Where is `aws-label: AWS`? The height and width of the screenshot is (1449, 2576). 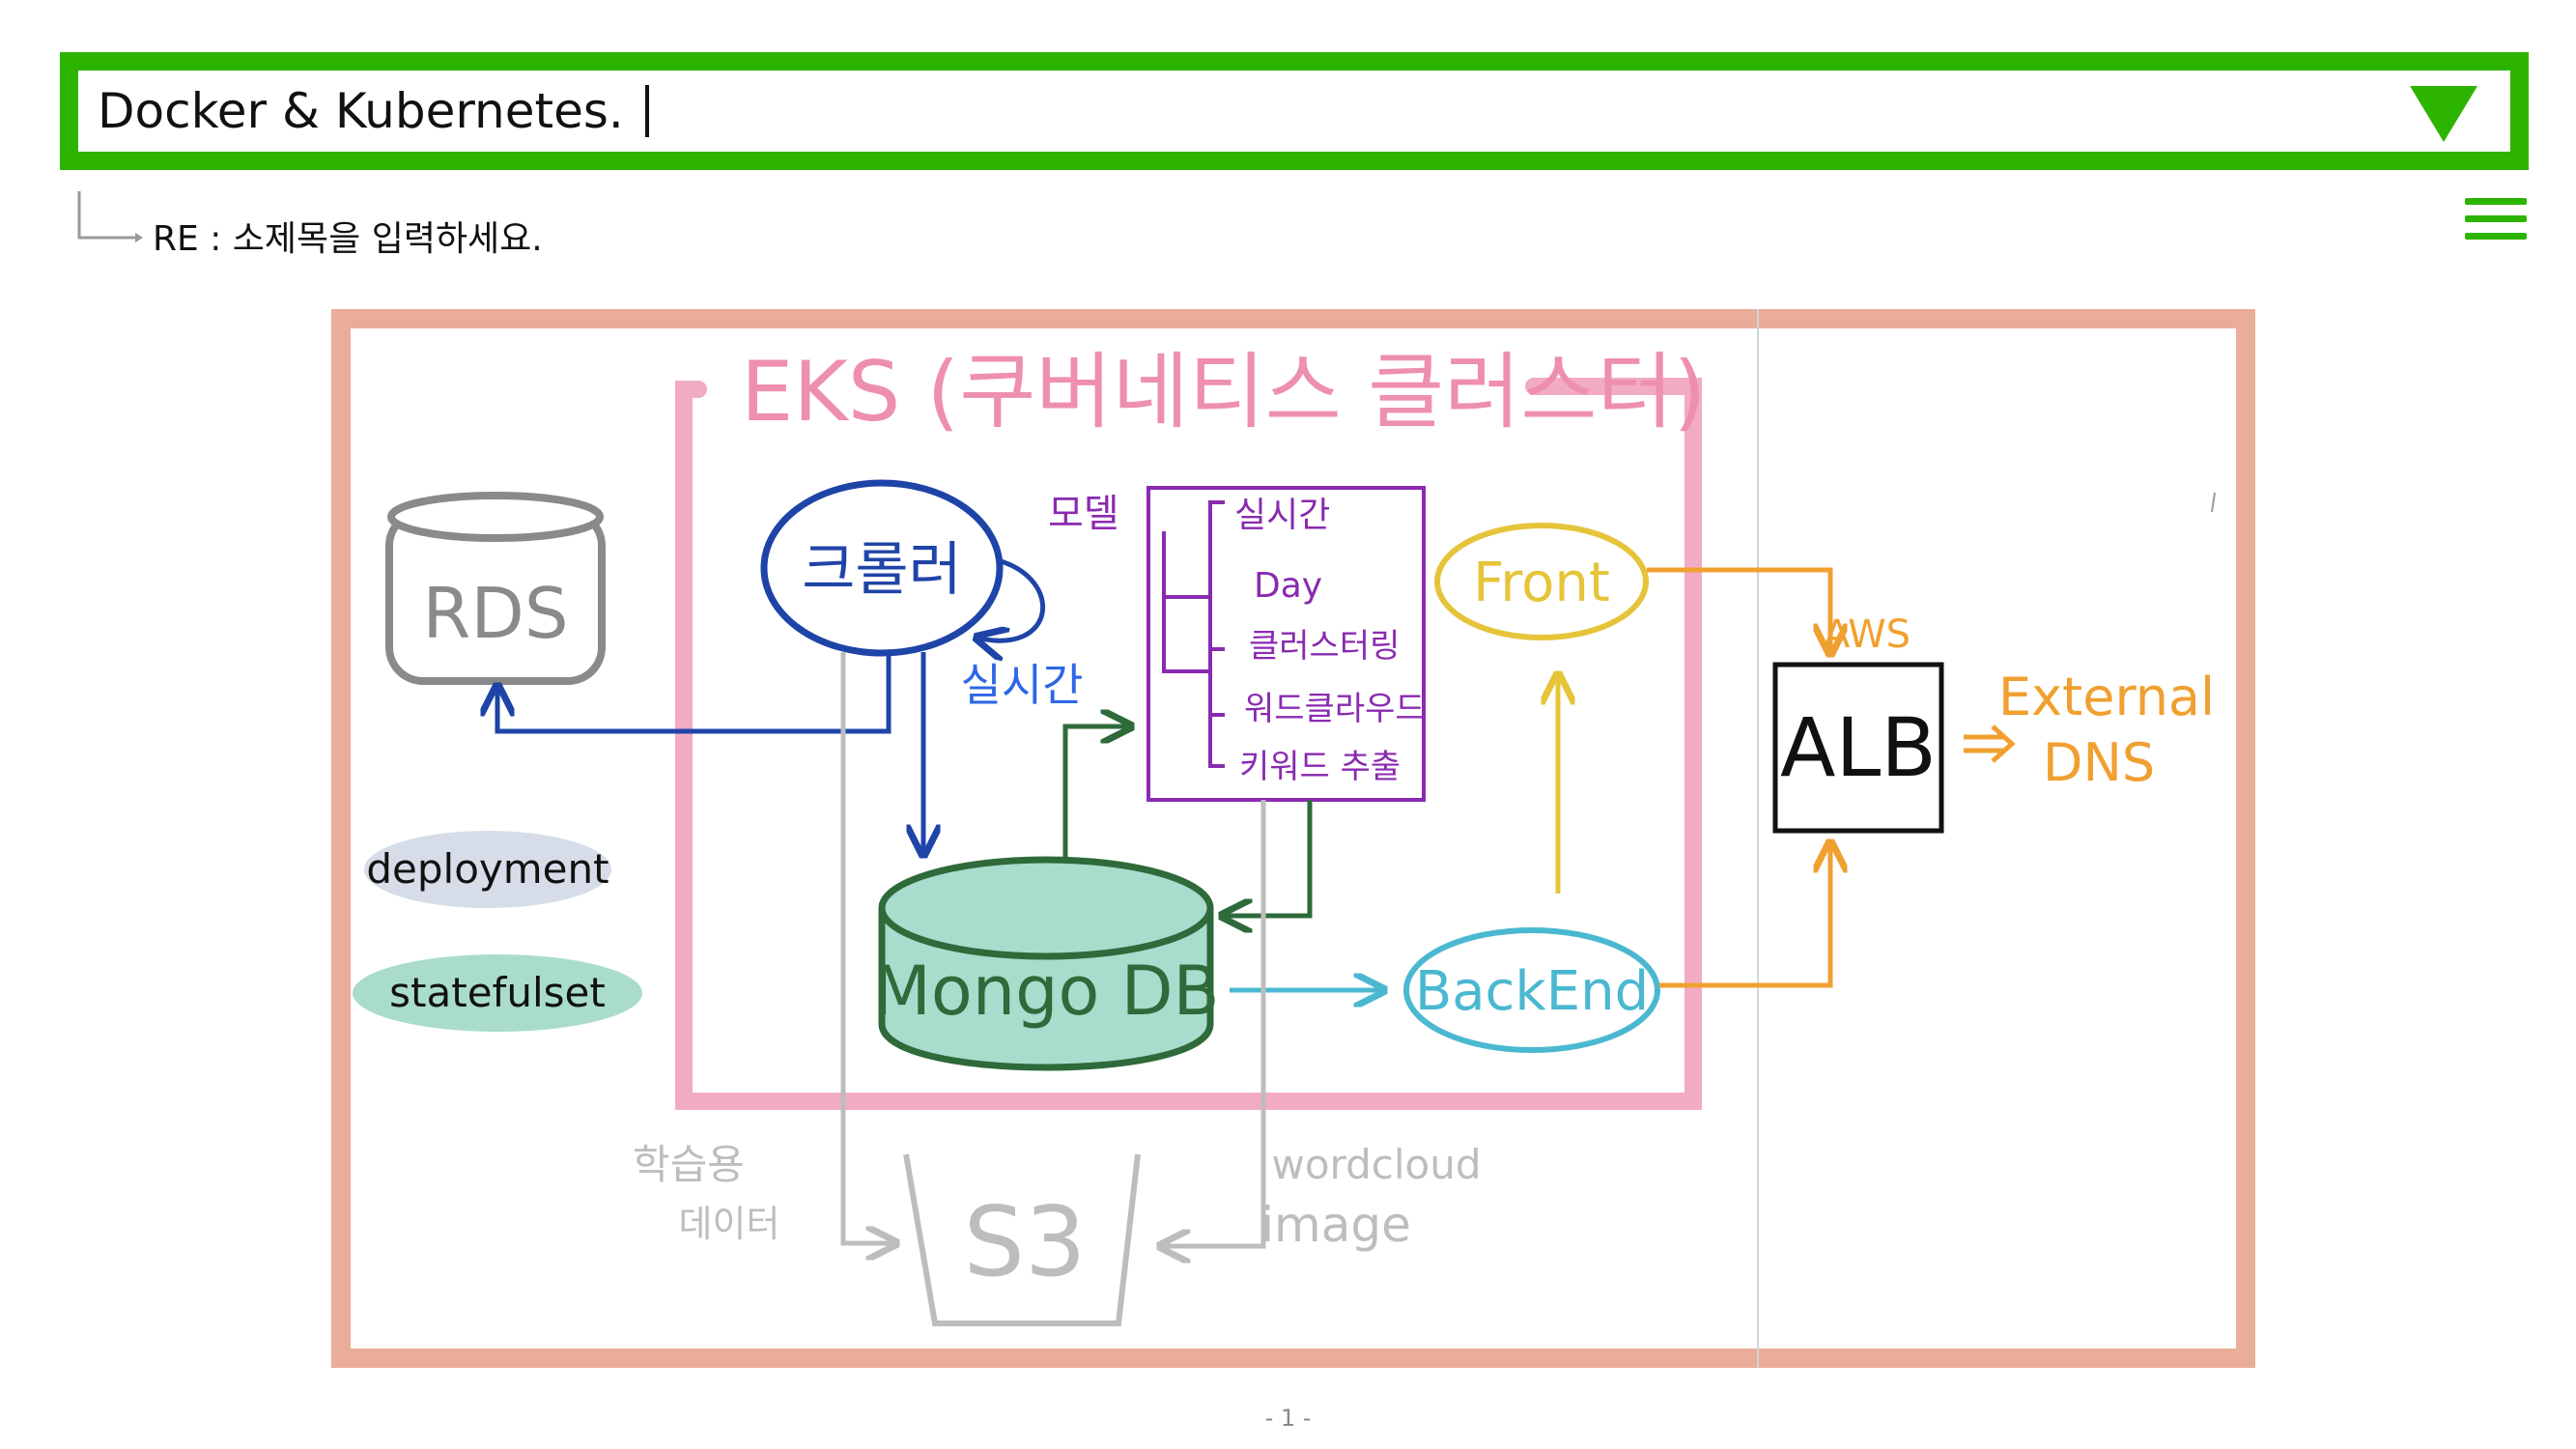
aws-label: AWS is located at coordinates (1867, 634).